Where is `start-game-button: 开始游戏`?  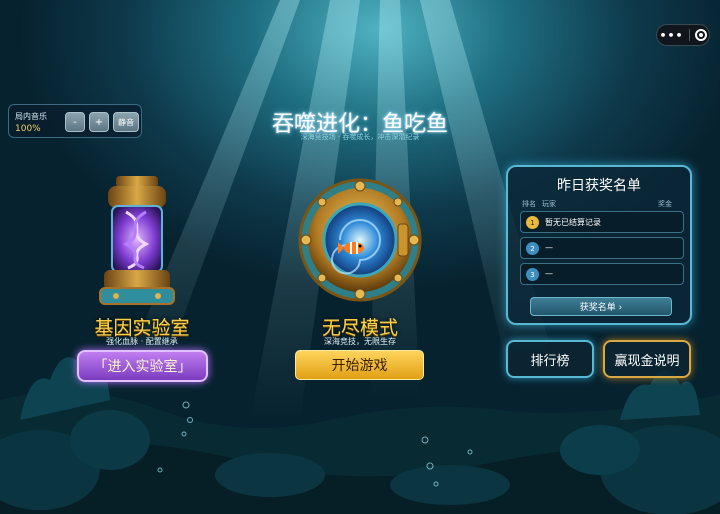 start-game-button: 开始游戏 is located at coordinates (359, 365).